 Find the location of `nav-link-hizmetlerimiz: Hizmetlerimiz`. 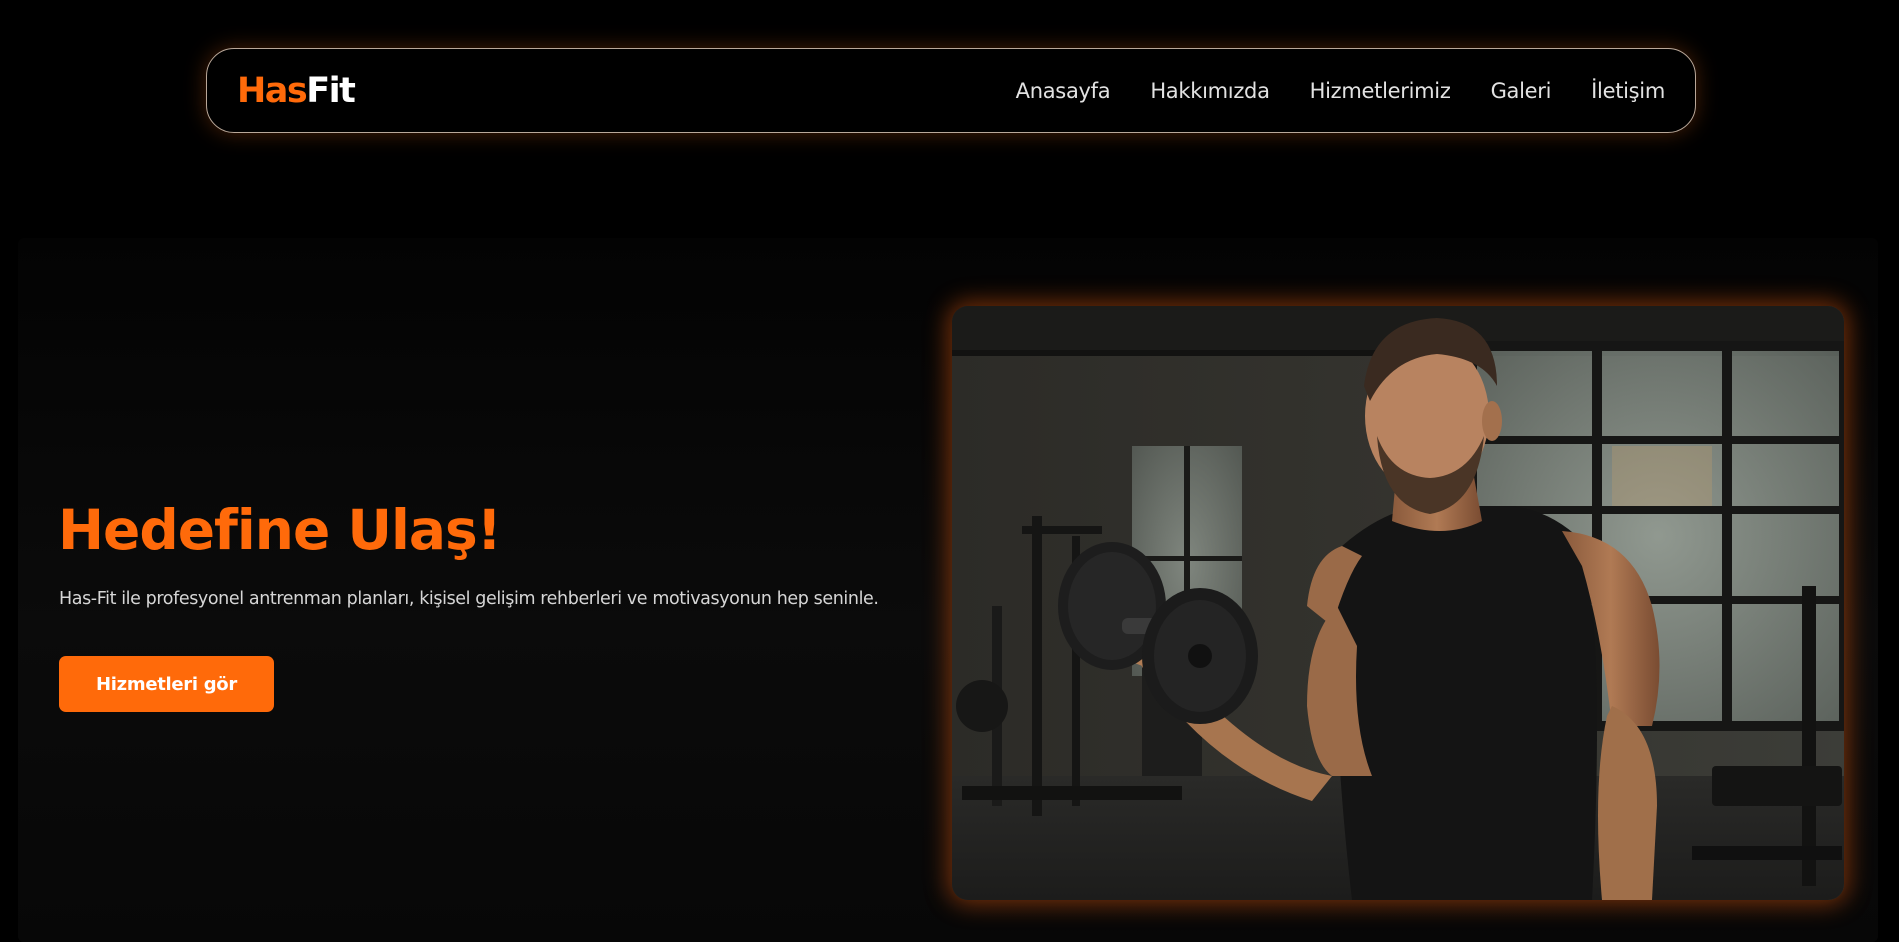

nav-link-hizmetlerimiz: Hizmetlerimiz is located at coordinates (1380, 91).